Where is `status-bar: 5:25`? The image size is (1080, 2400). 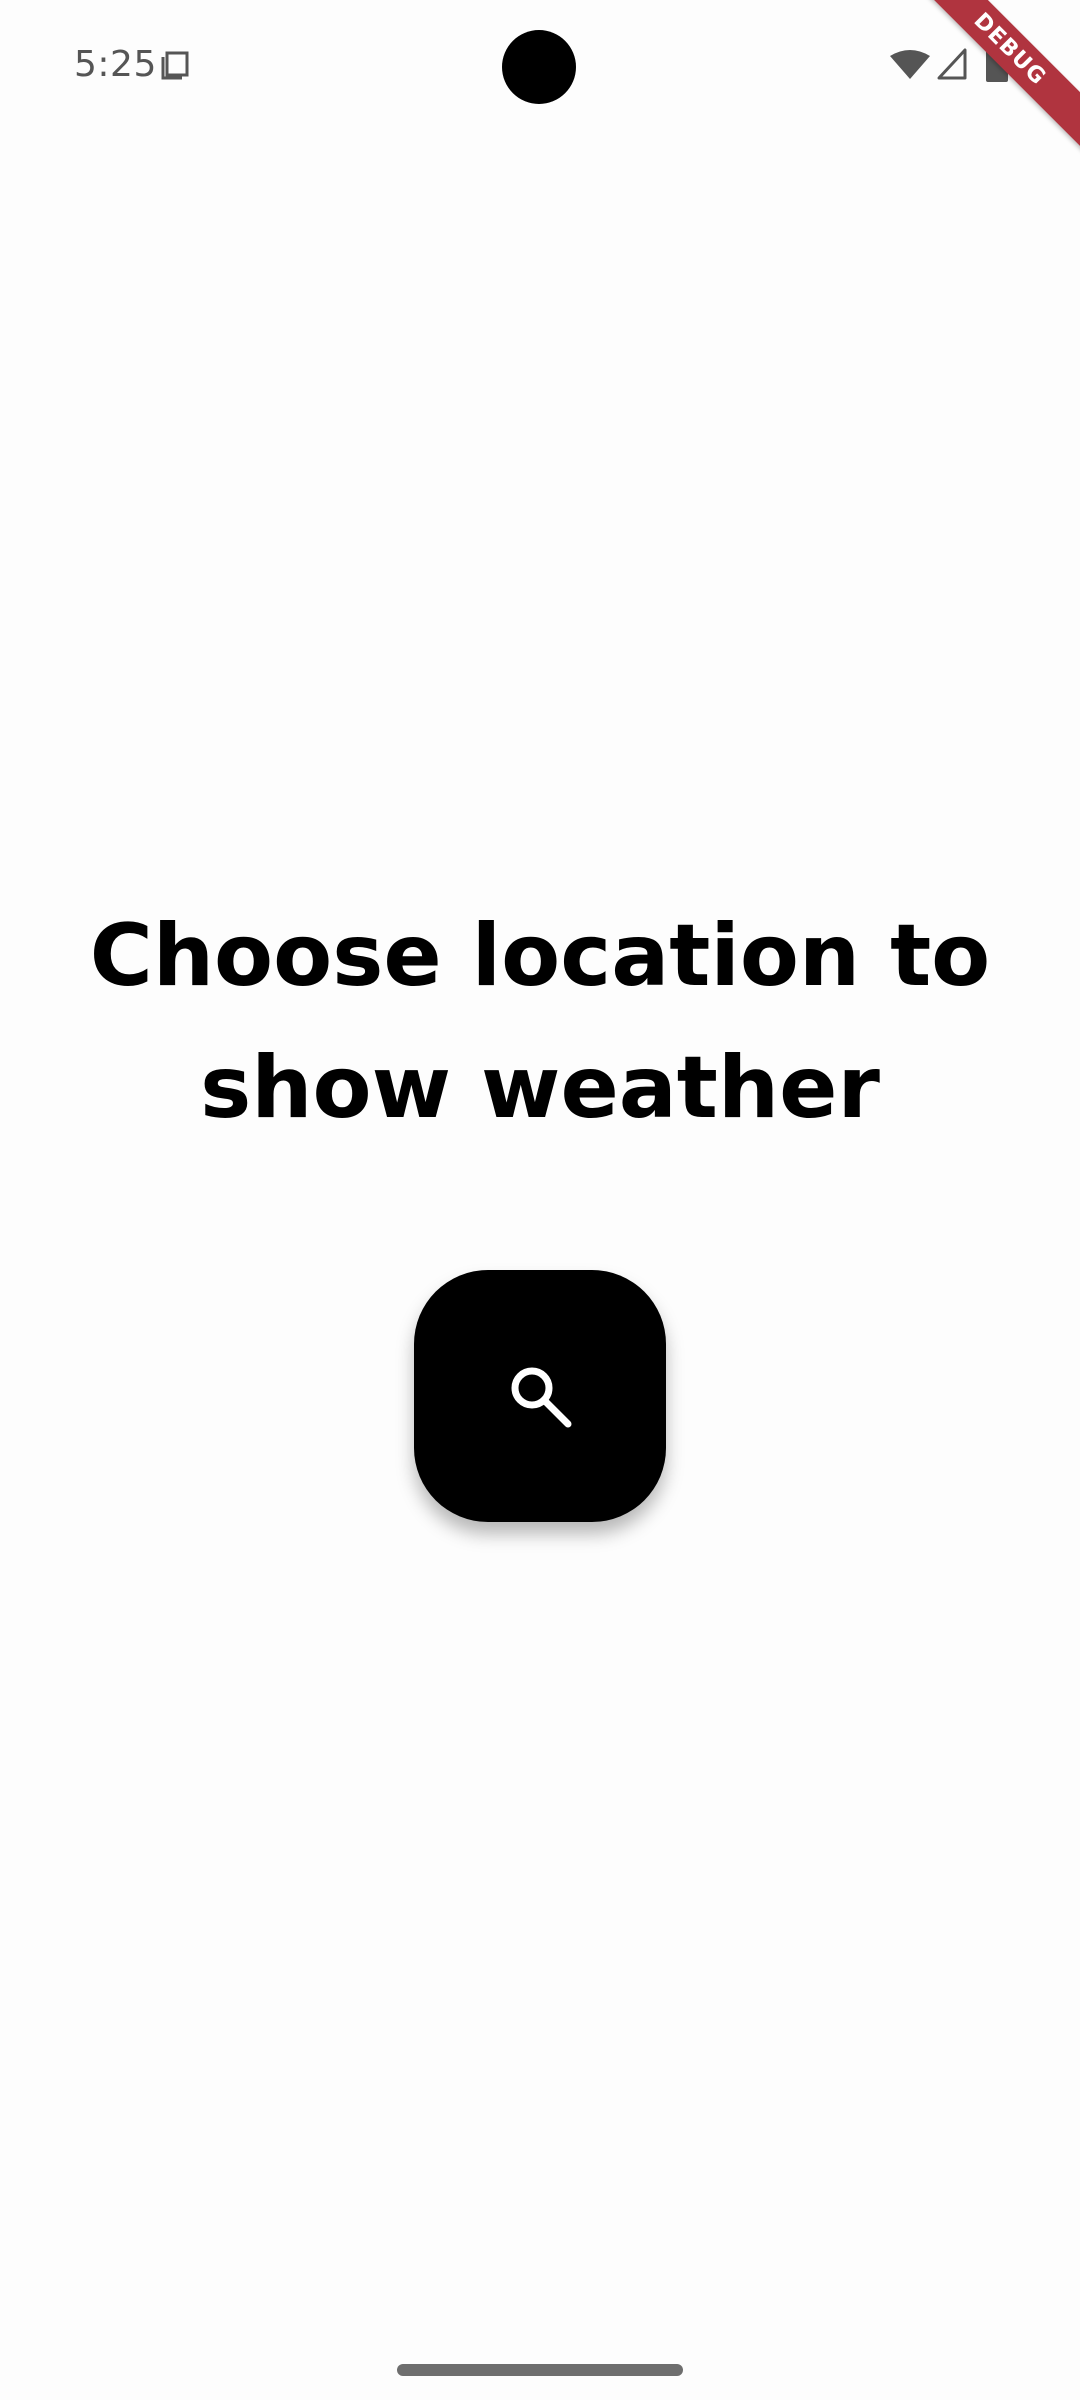 status-bar: 5:25 is located at coordinates (540, 65).